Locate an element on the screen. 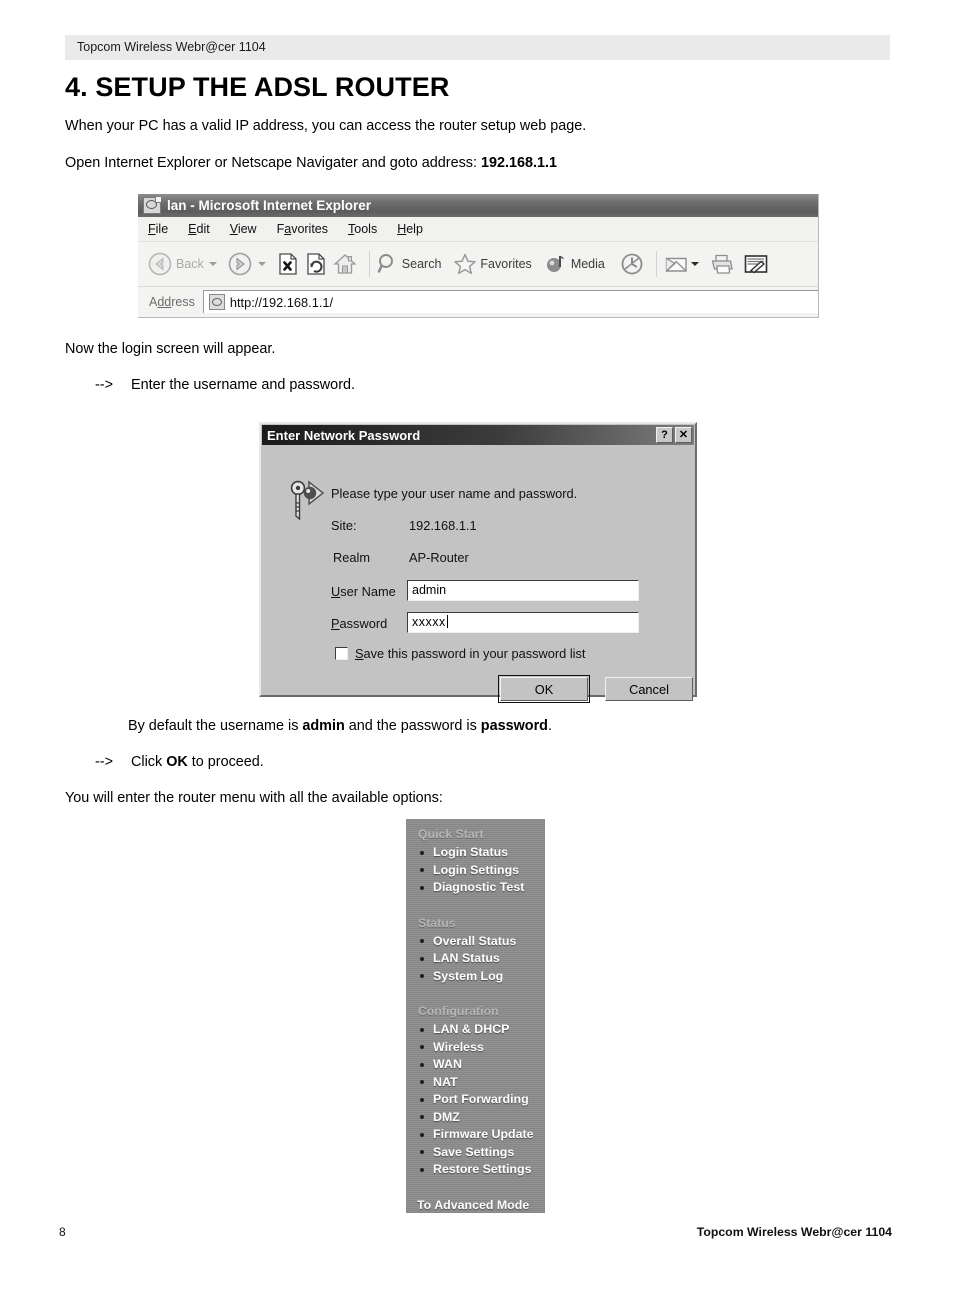 The image size is (954, 1294). menu-item-diagnostic-test: Diagnostic Test is located at coordinates (475, 888).